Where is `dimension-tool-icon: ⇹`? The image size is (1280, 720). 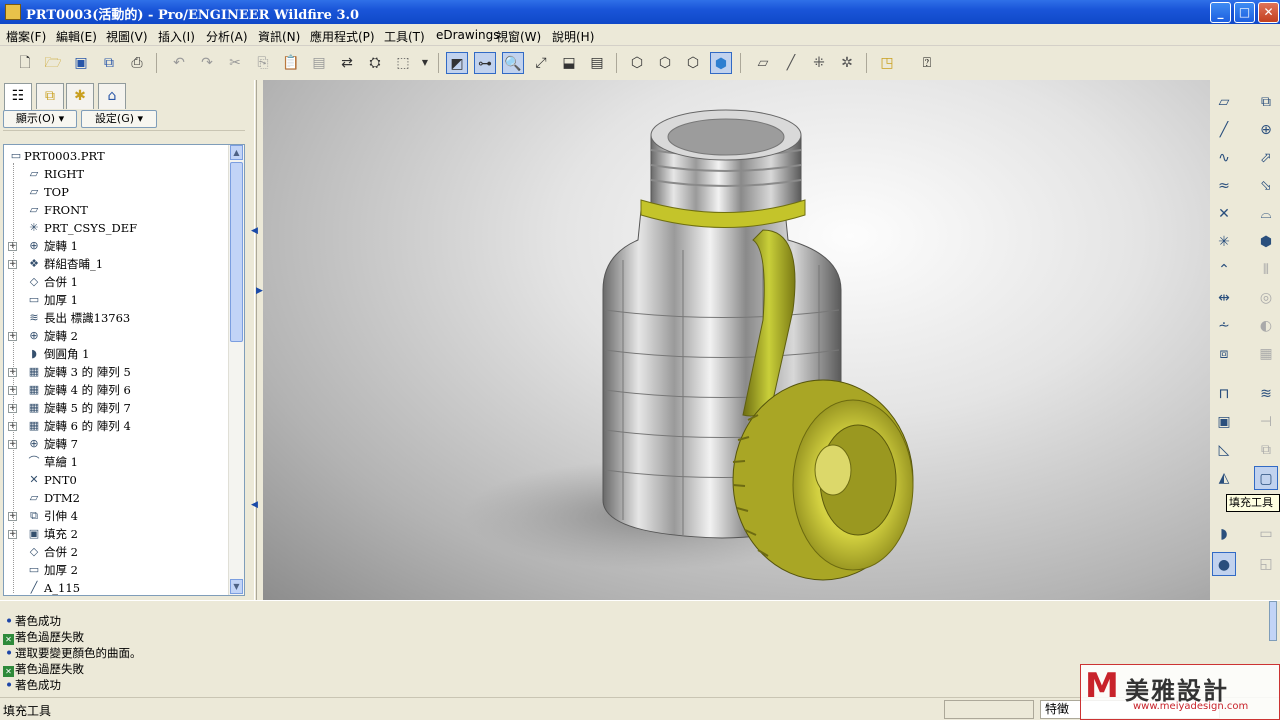 dimension-tool-icon: ⇹ is located at coordinates (1224, 298).